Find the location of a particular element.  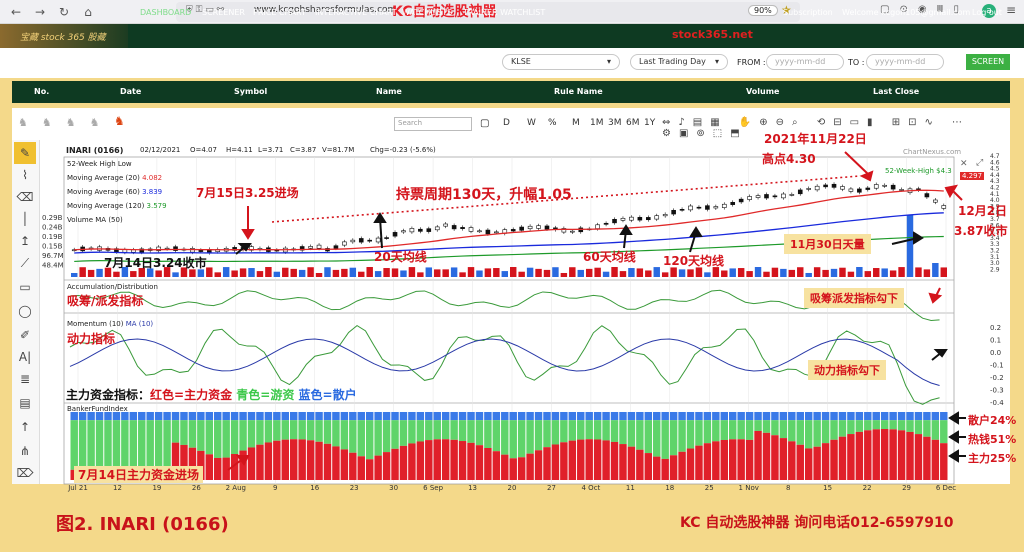

x-tick-label: 4 Oct is located at coordinates (591, 488).